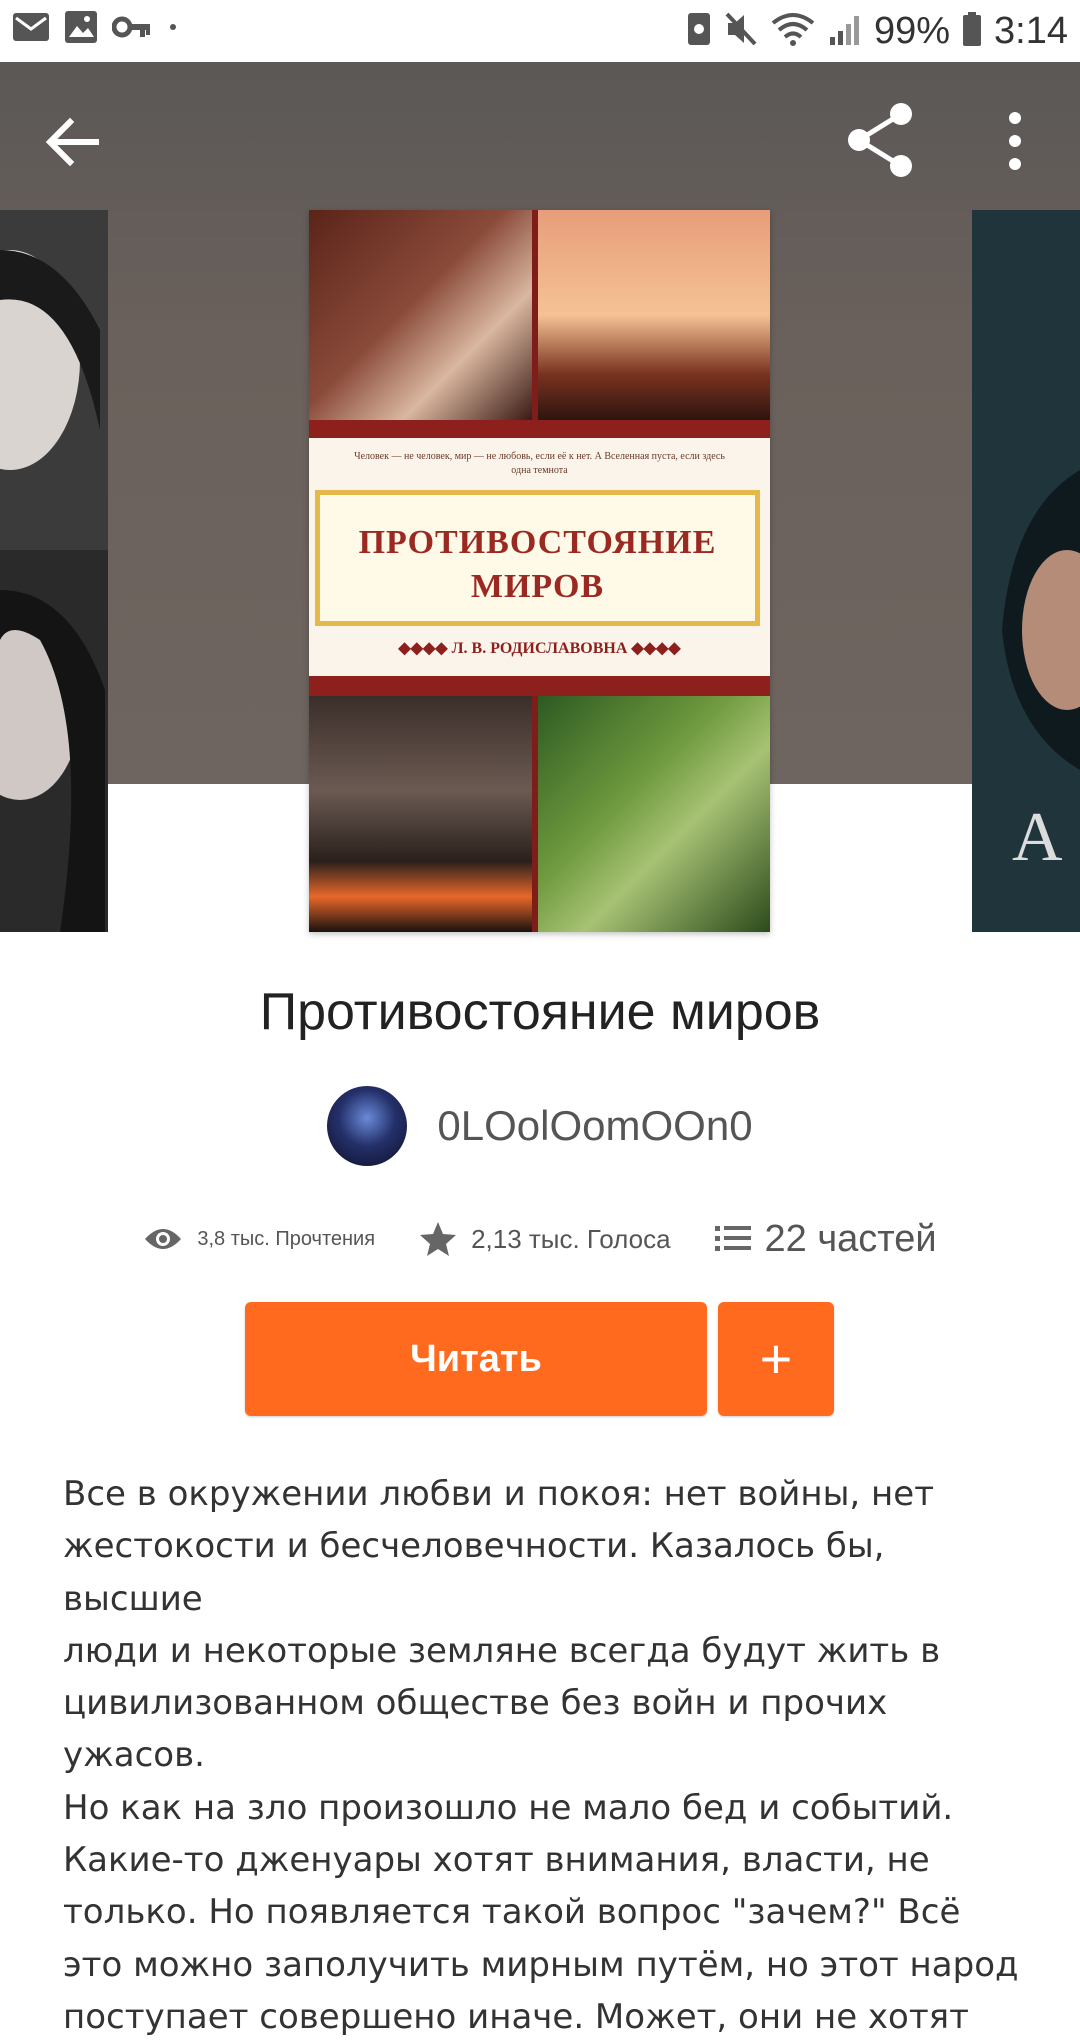  What do you see at coordinates (651, 315) in the screenshot?
I see `cover-sunset-image` at bounding box center [651, 315].